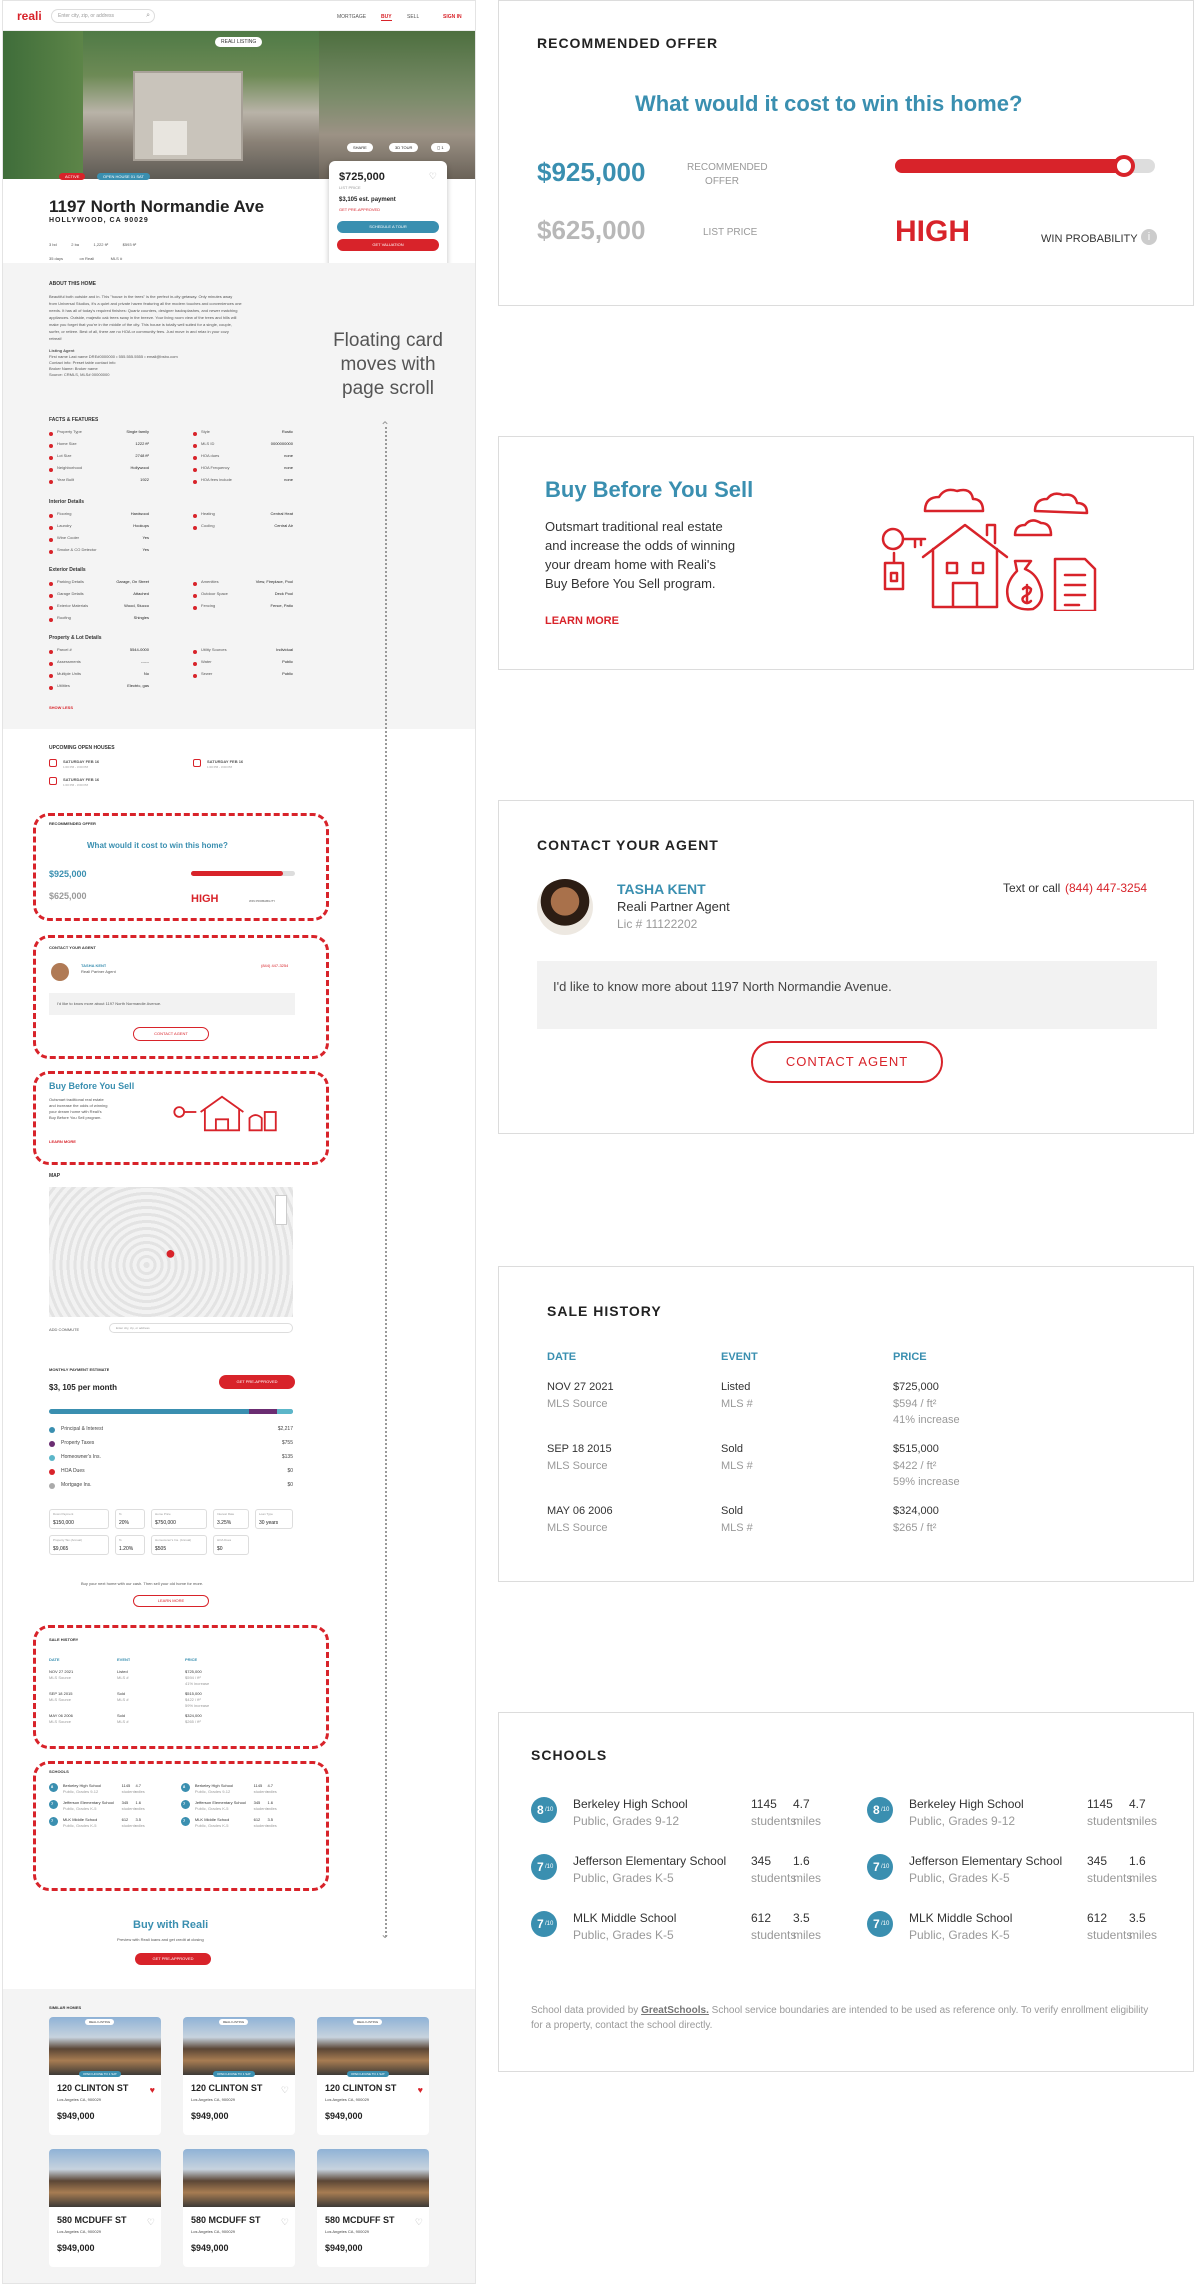  Describe the element at coordinates (56, 258) in the screenshot. I see `stat-days: 35 days` at that location.